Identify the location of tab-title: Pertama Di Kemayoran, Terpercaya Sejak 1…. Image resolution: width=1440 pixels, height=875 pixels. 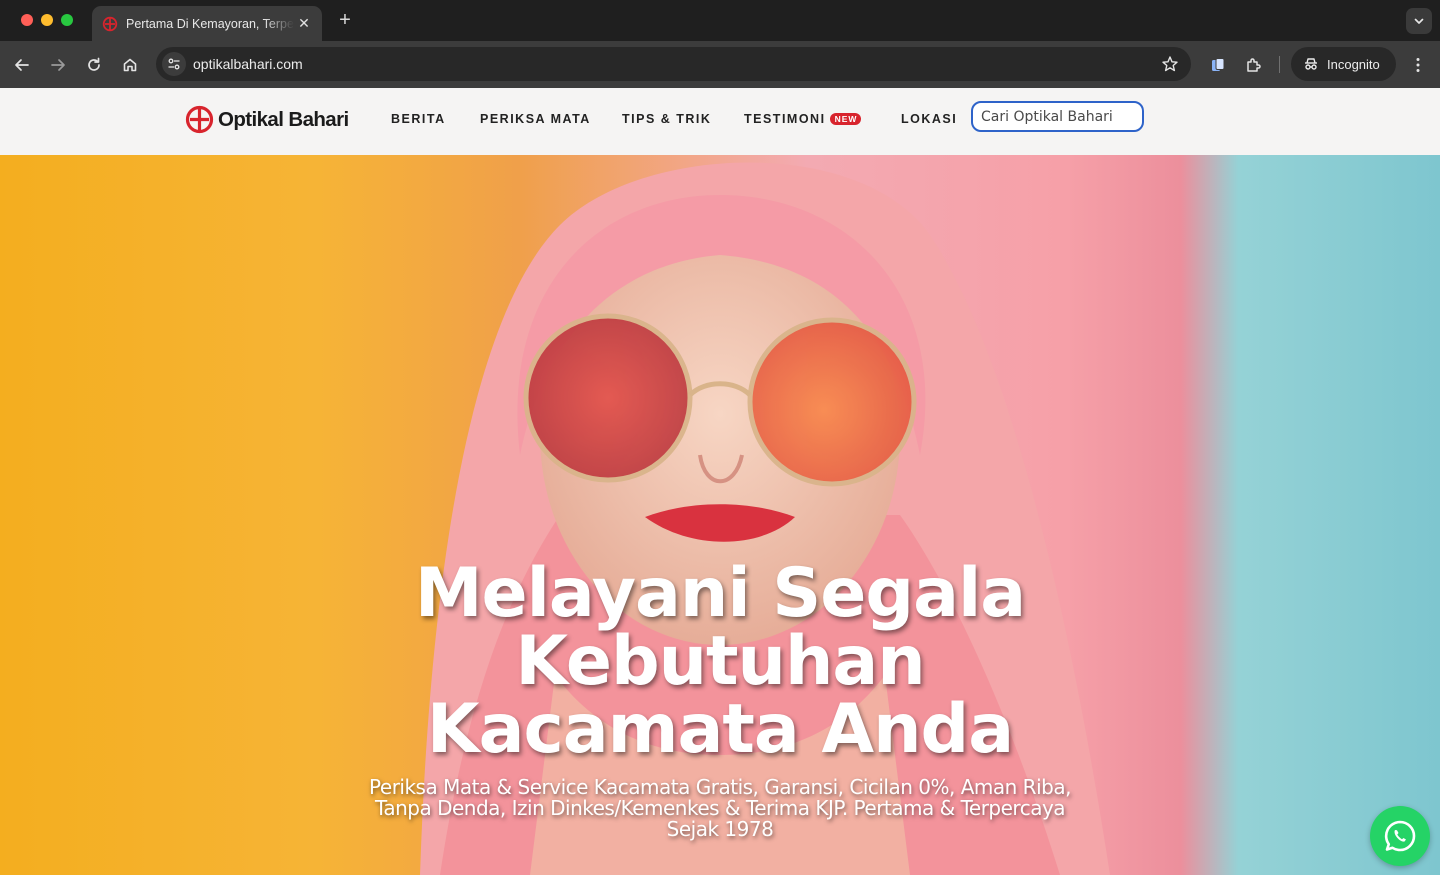
(210, 23).